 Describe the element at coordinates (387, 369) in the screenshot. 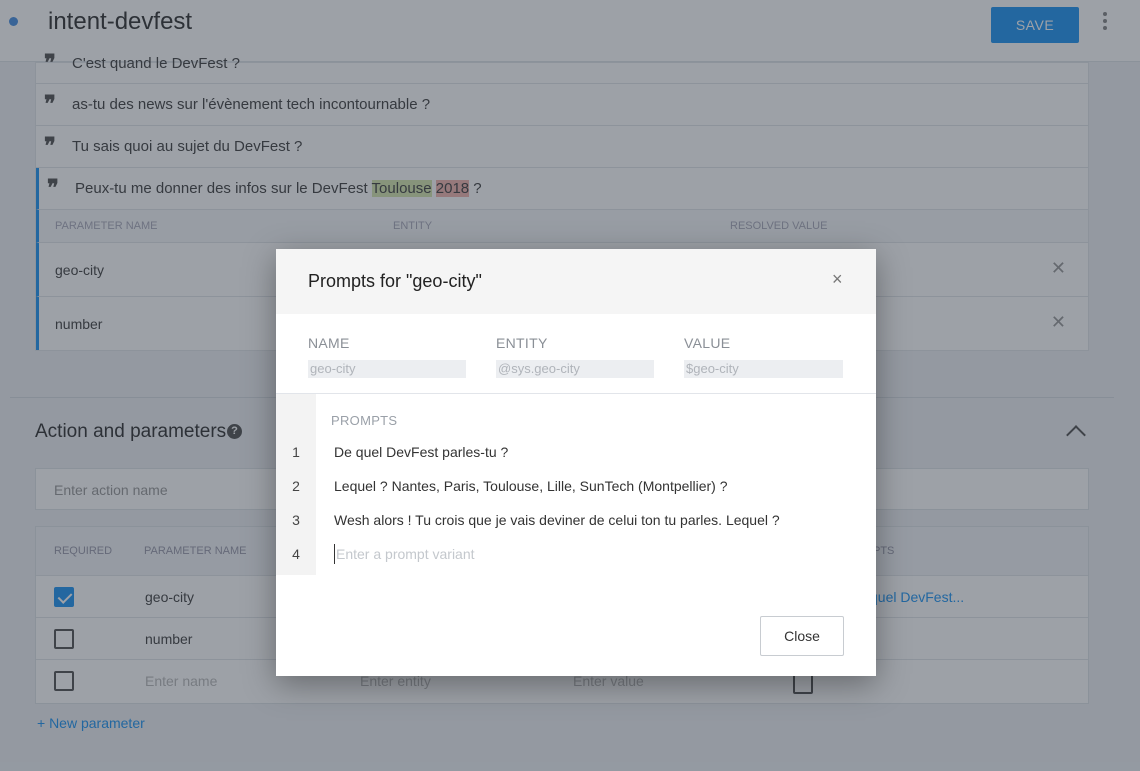

I see `name-value: geo-city` at that location.